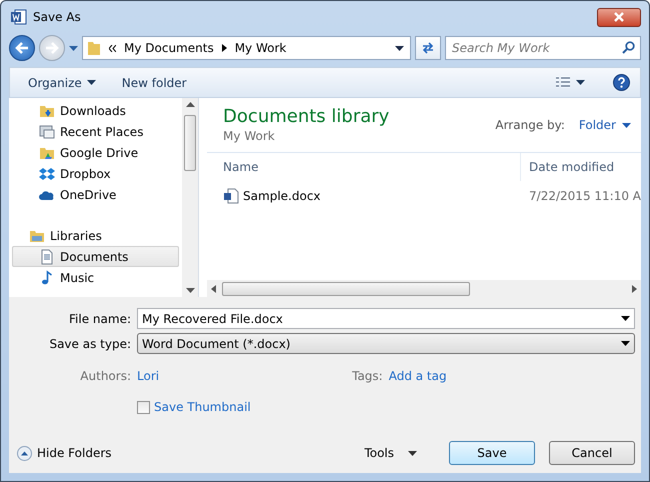 The height and width of the screenshot is (482, 650). I want to click on close-button, so click(619, 17).